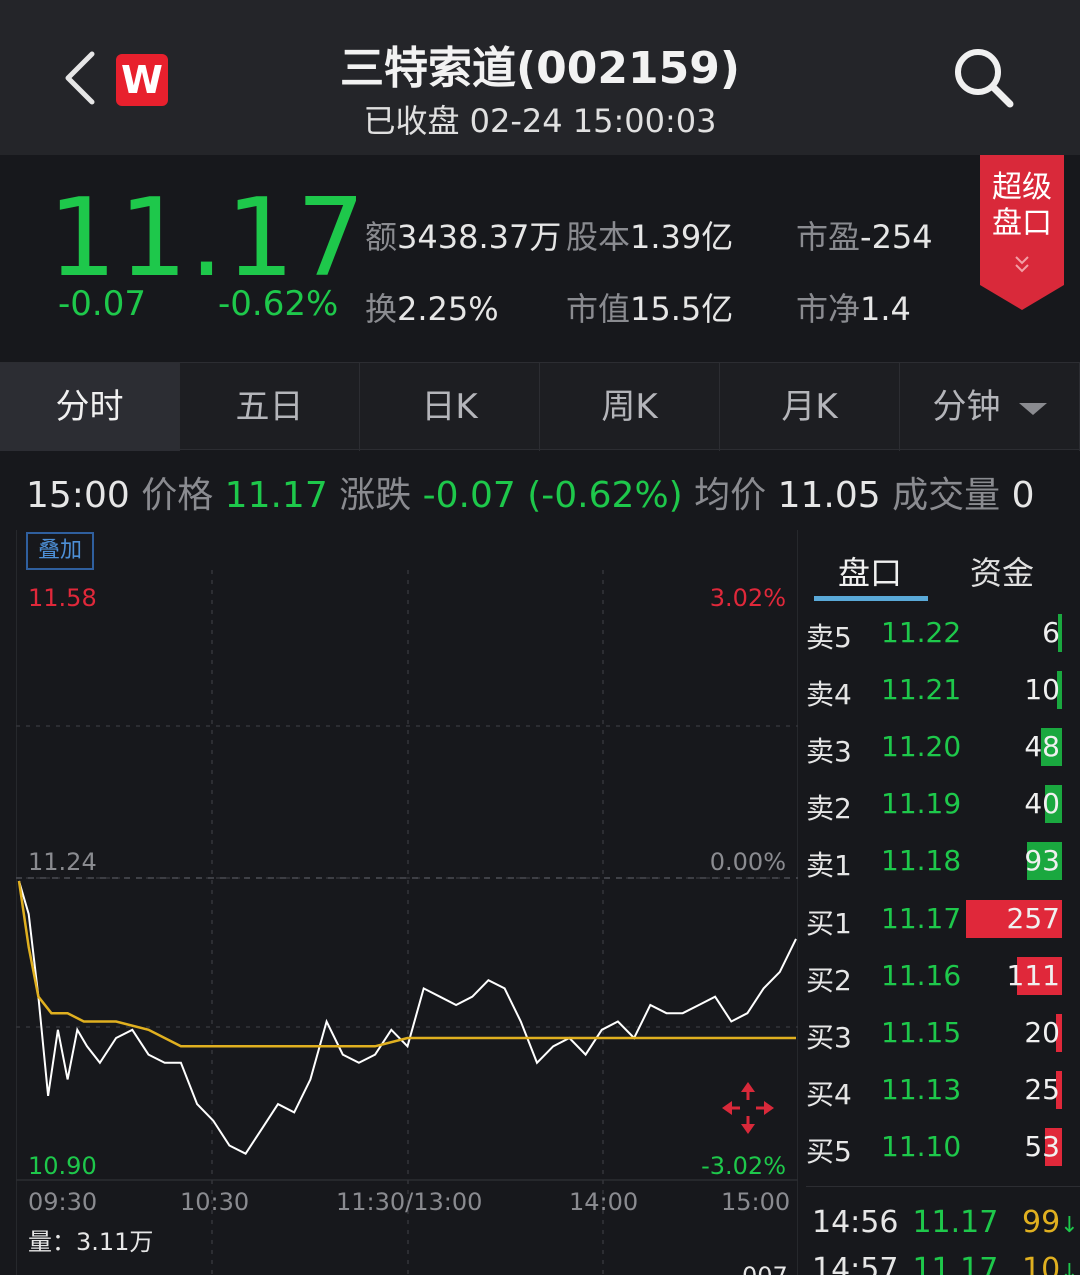 Image resolution: width=1080 pixels, height=1275 pixels. Describe the element at coordinates (765, 1268) in the screenshot. I see `volume-axis-text: 007` at that location.